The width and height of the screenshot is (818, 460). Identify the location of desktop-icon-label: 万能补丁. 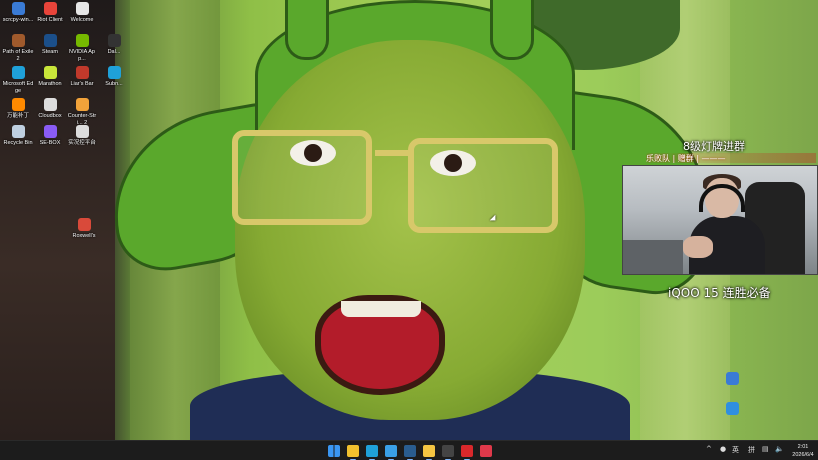
(17, 116).